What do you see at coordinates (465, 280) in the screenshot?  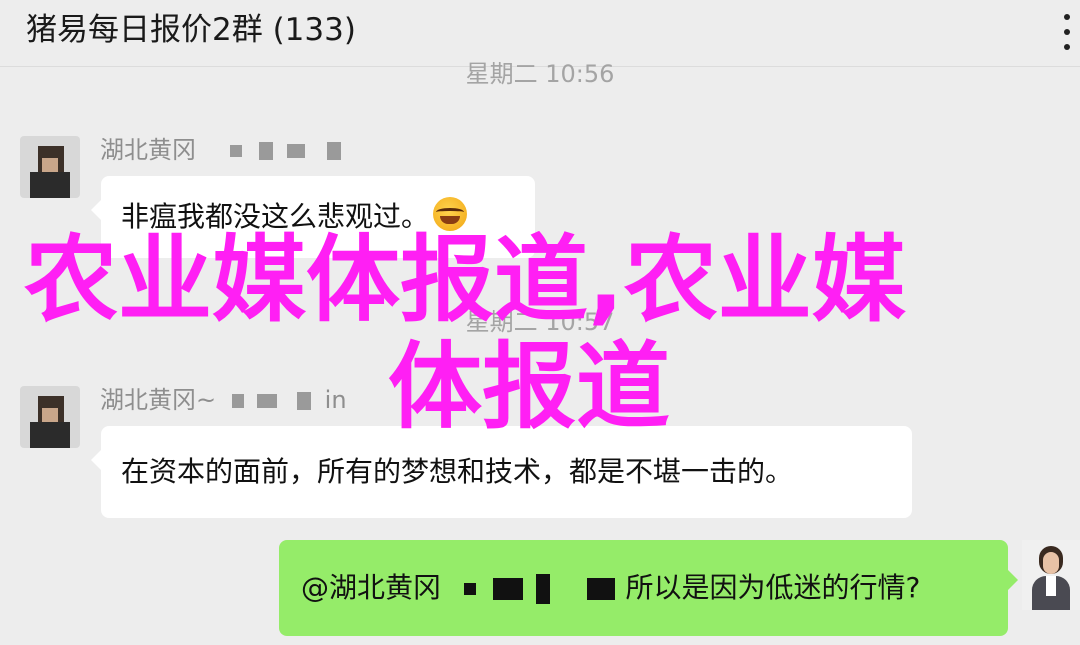 I see `overlay-headline: 农业媒体报道,农业媒` at bounding box center [465, 280].